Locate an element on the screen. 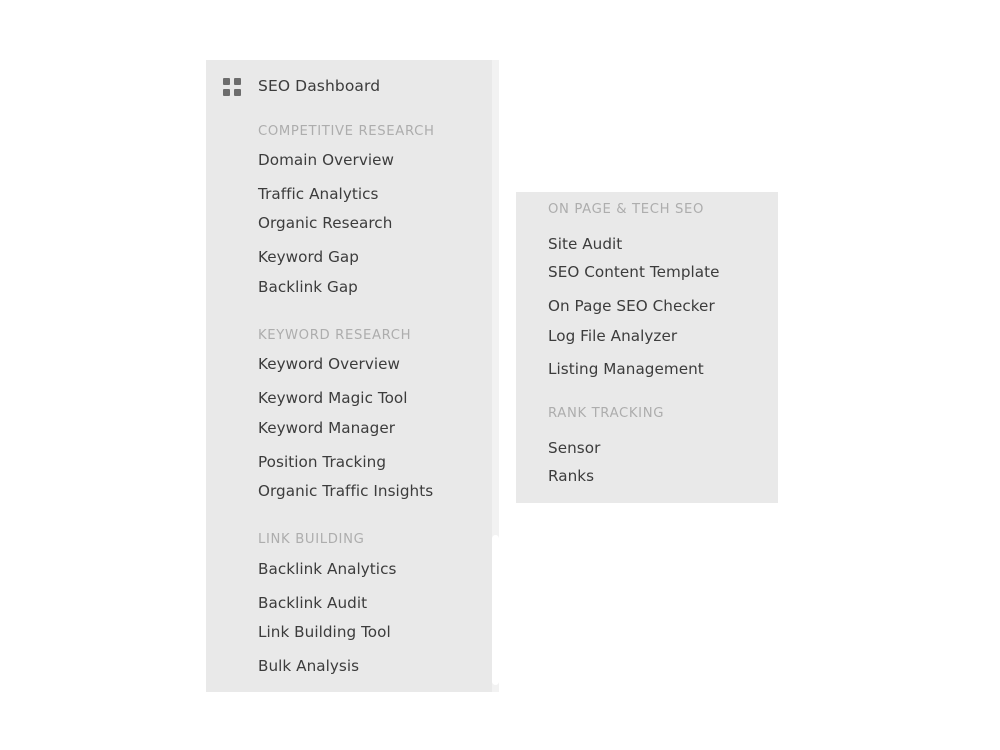 Image resolution: width=1000 pixels, height=750 pixels. menu-item-traffic-analytics: Traffic Analytics is located at coordinates (318, 194).